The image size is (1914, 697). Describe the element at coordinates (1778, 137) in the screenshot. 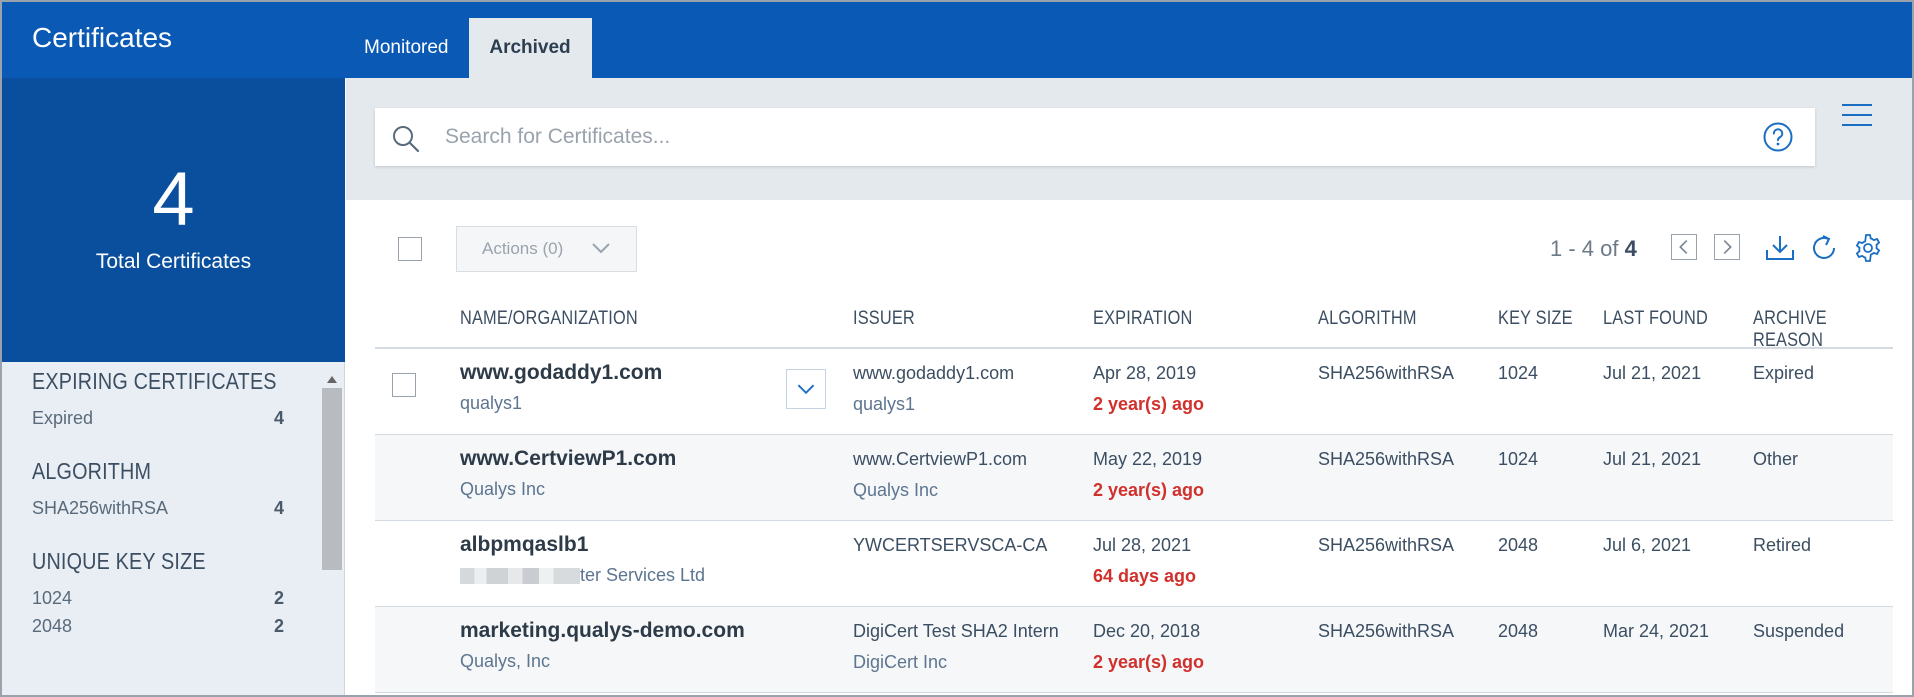

I see `help-icon` at that location.